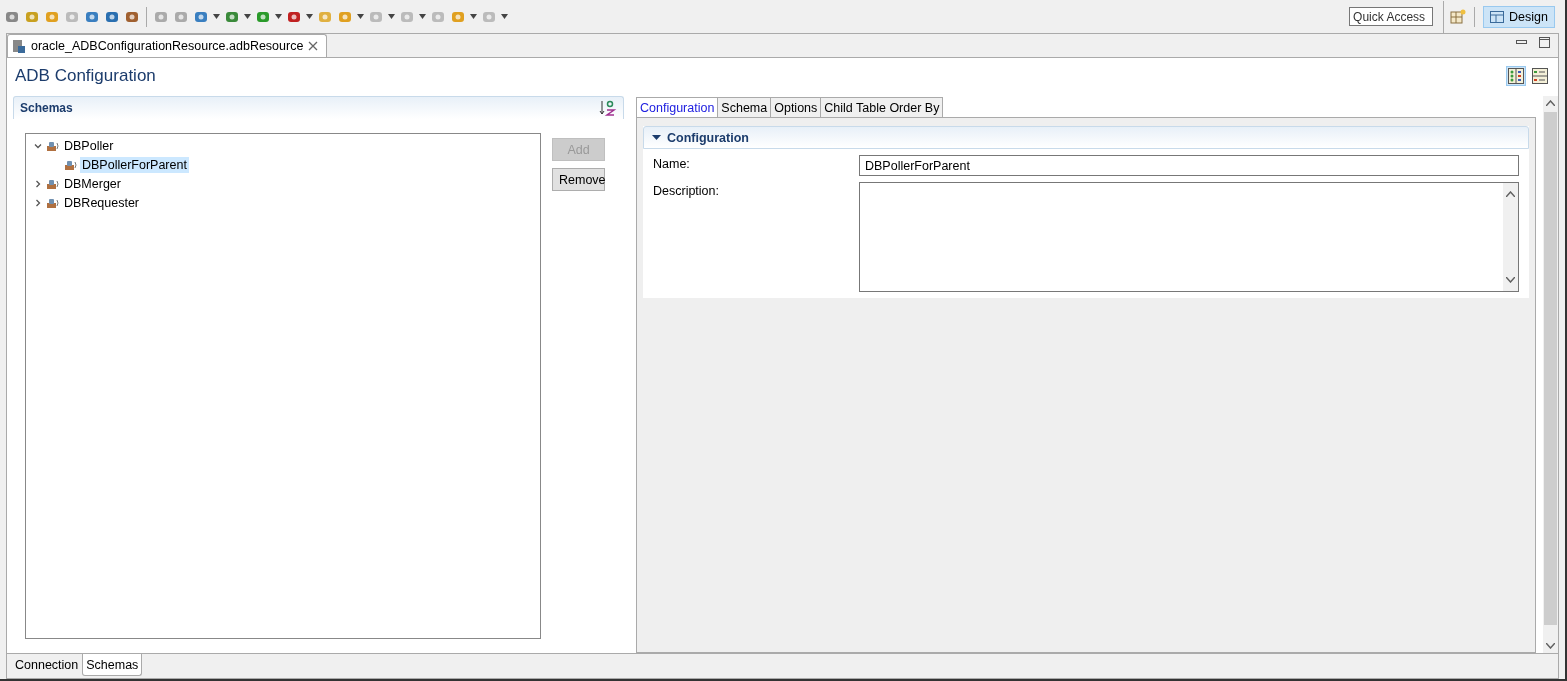 The height and width of the screenshot is (681, 1567). Describe the element at coordinates (1519, 16) in the screenshot. I see `design-perspective-button: Design` at that location.